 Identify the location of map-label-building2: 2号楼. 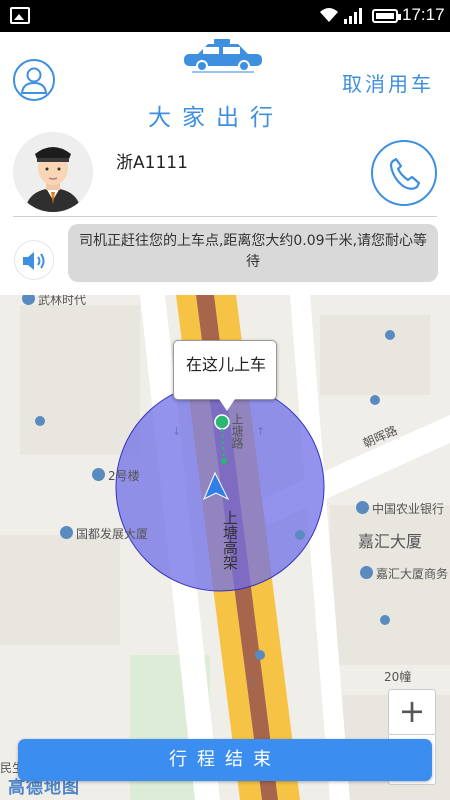
(116, 475).